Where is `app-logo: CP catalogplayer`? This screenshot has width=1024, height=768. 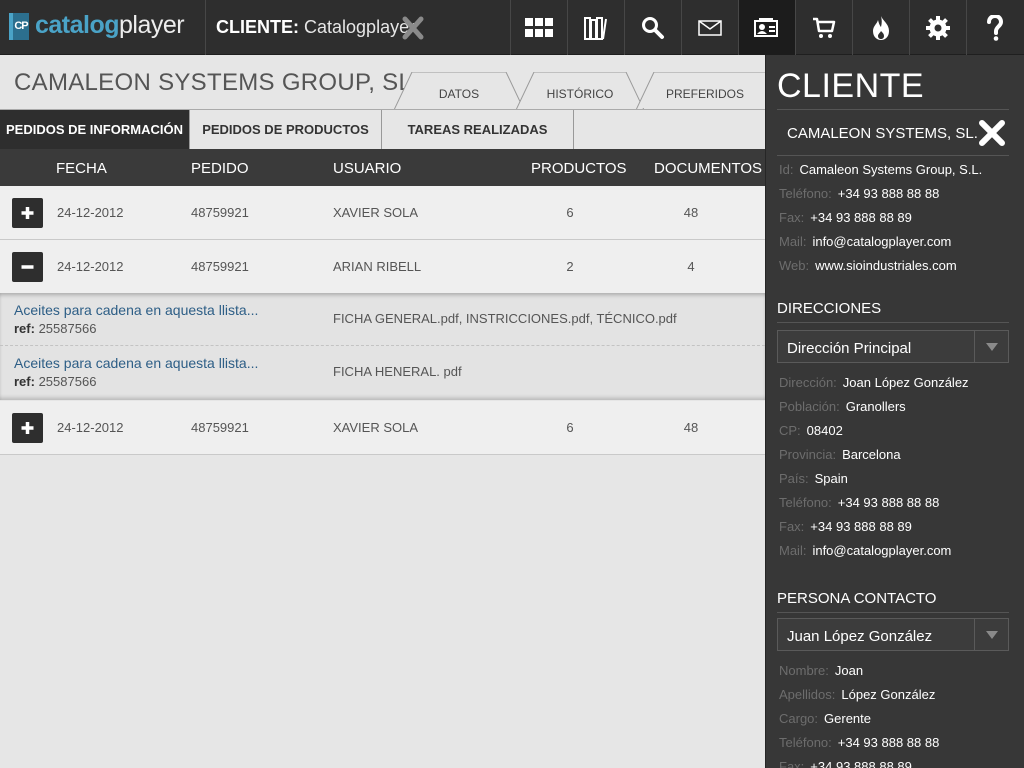 app-logo: CP catalogplayer is located at coordinates (103, 27).